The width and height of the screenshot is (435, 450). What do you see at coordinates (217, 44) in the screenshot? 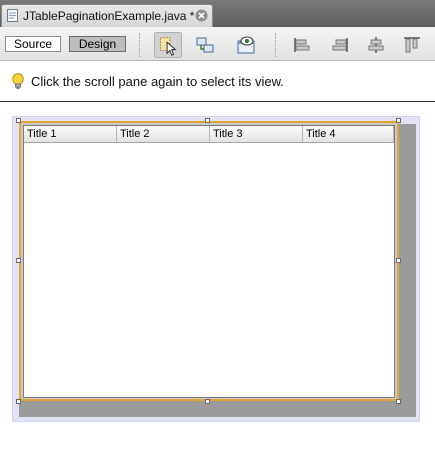
I see `editor-toolbar: Source Design` at bounding box center [217, 44].